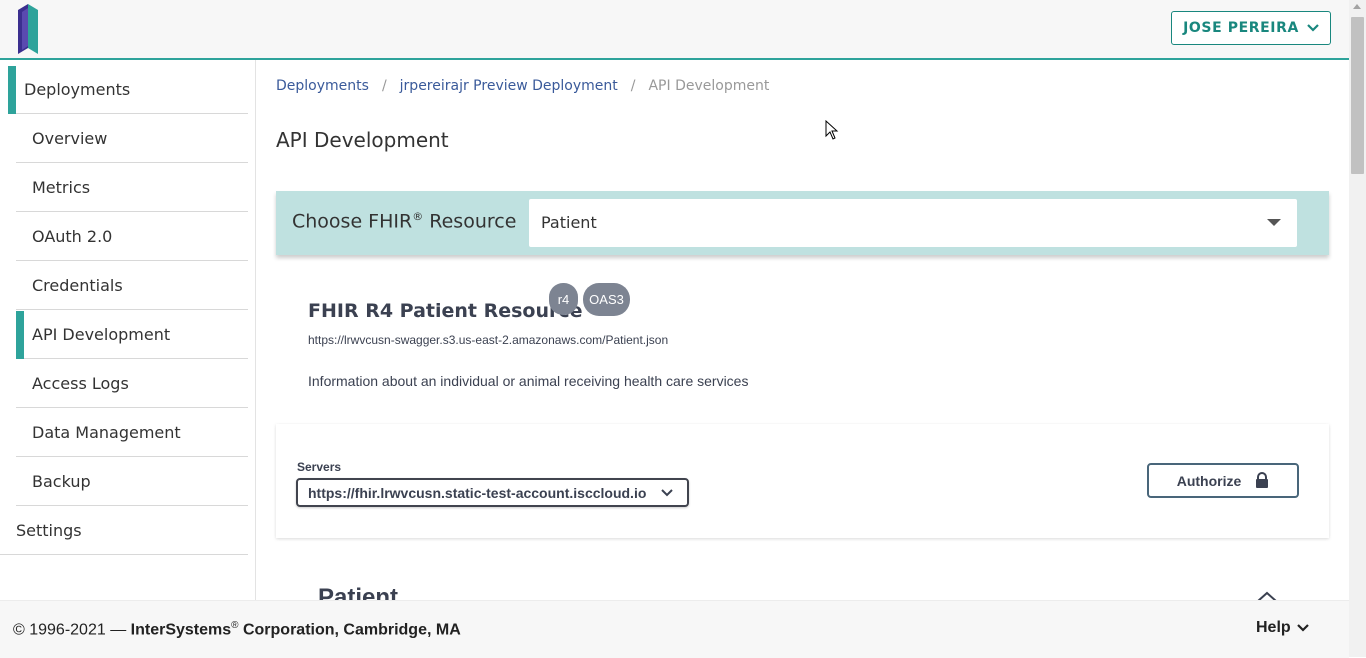 The width and height of the screenshot is (1366, 658). Describe the element at coordinates (1262, 480) in the screenshot. I see `lock-icon` at that location.